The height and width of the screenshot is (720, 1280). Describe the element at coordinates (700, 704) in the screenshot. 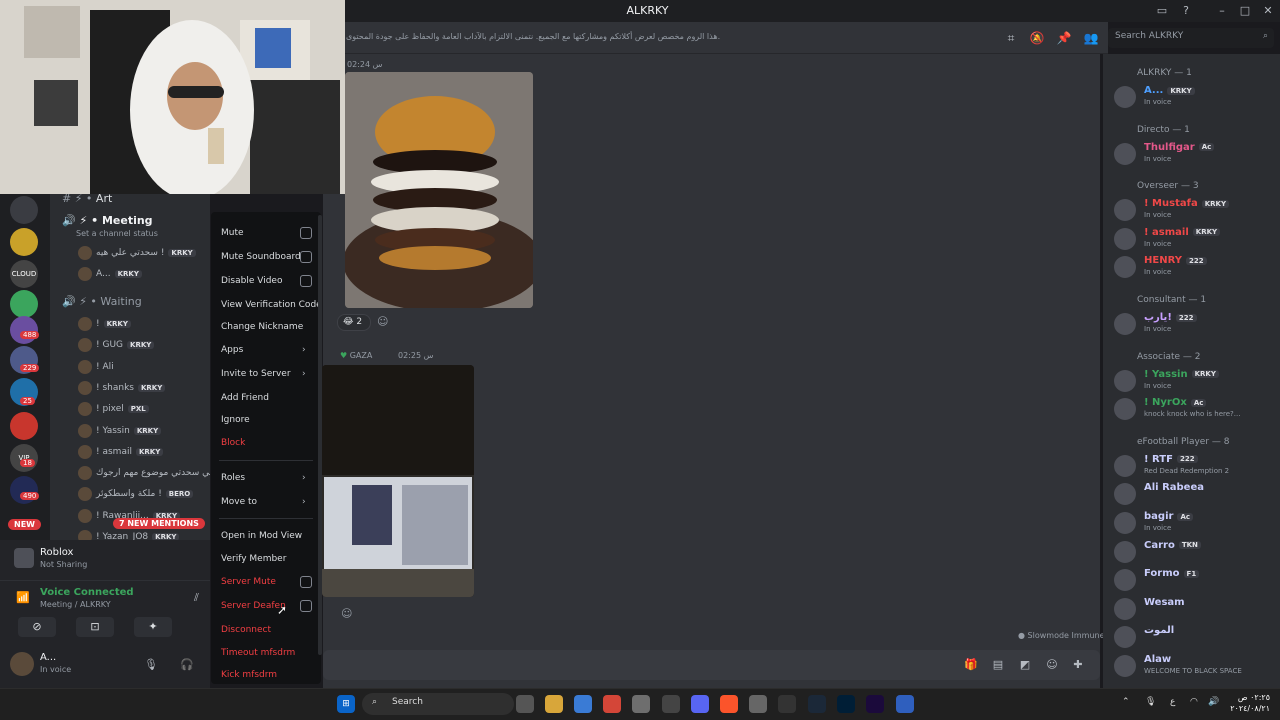

I see `discord-icon` at that location.